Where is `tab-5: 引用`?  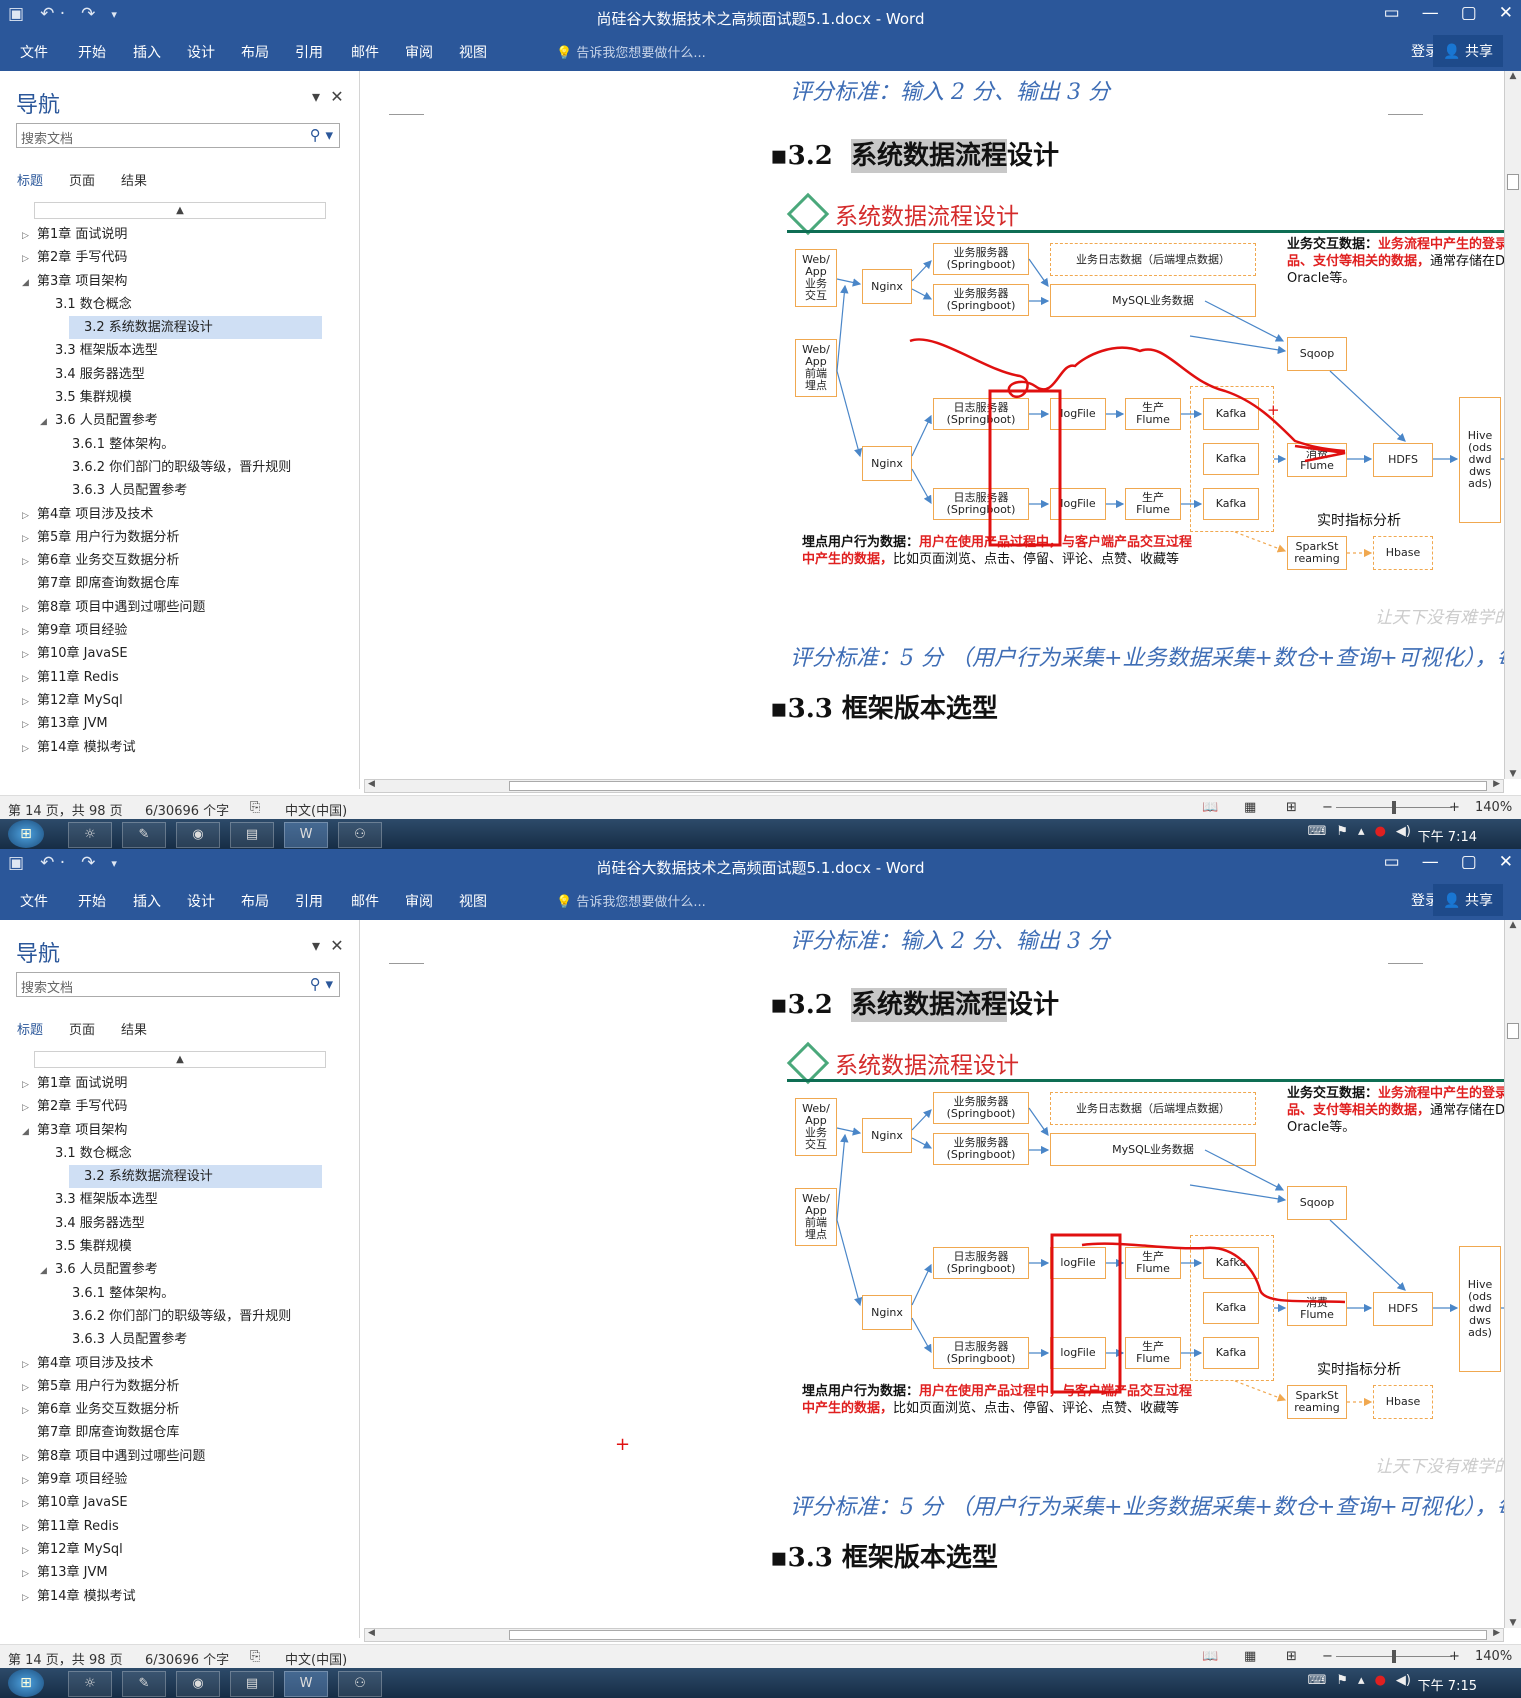 tab-5: 引用 is located at coordinates (309, 901).